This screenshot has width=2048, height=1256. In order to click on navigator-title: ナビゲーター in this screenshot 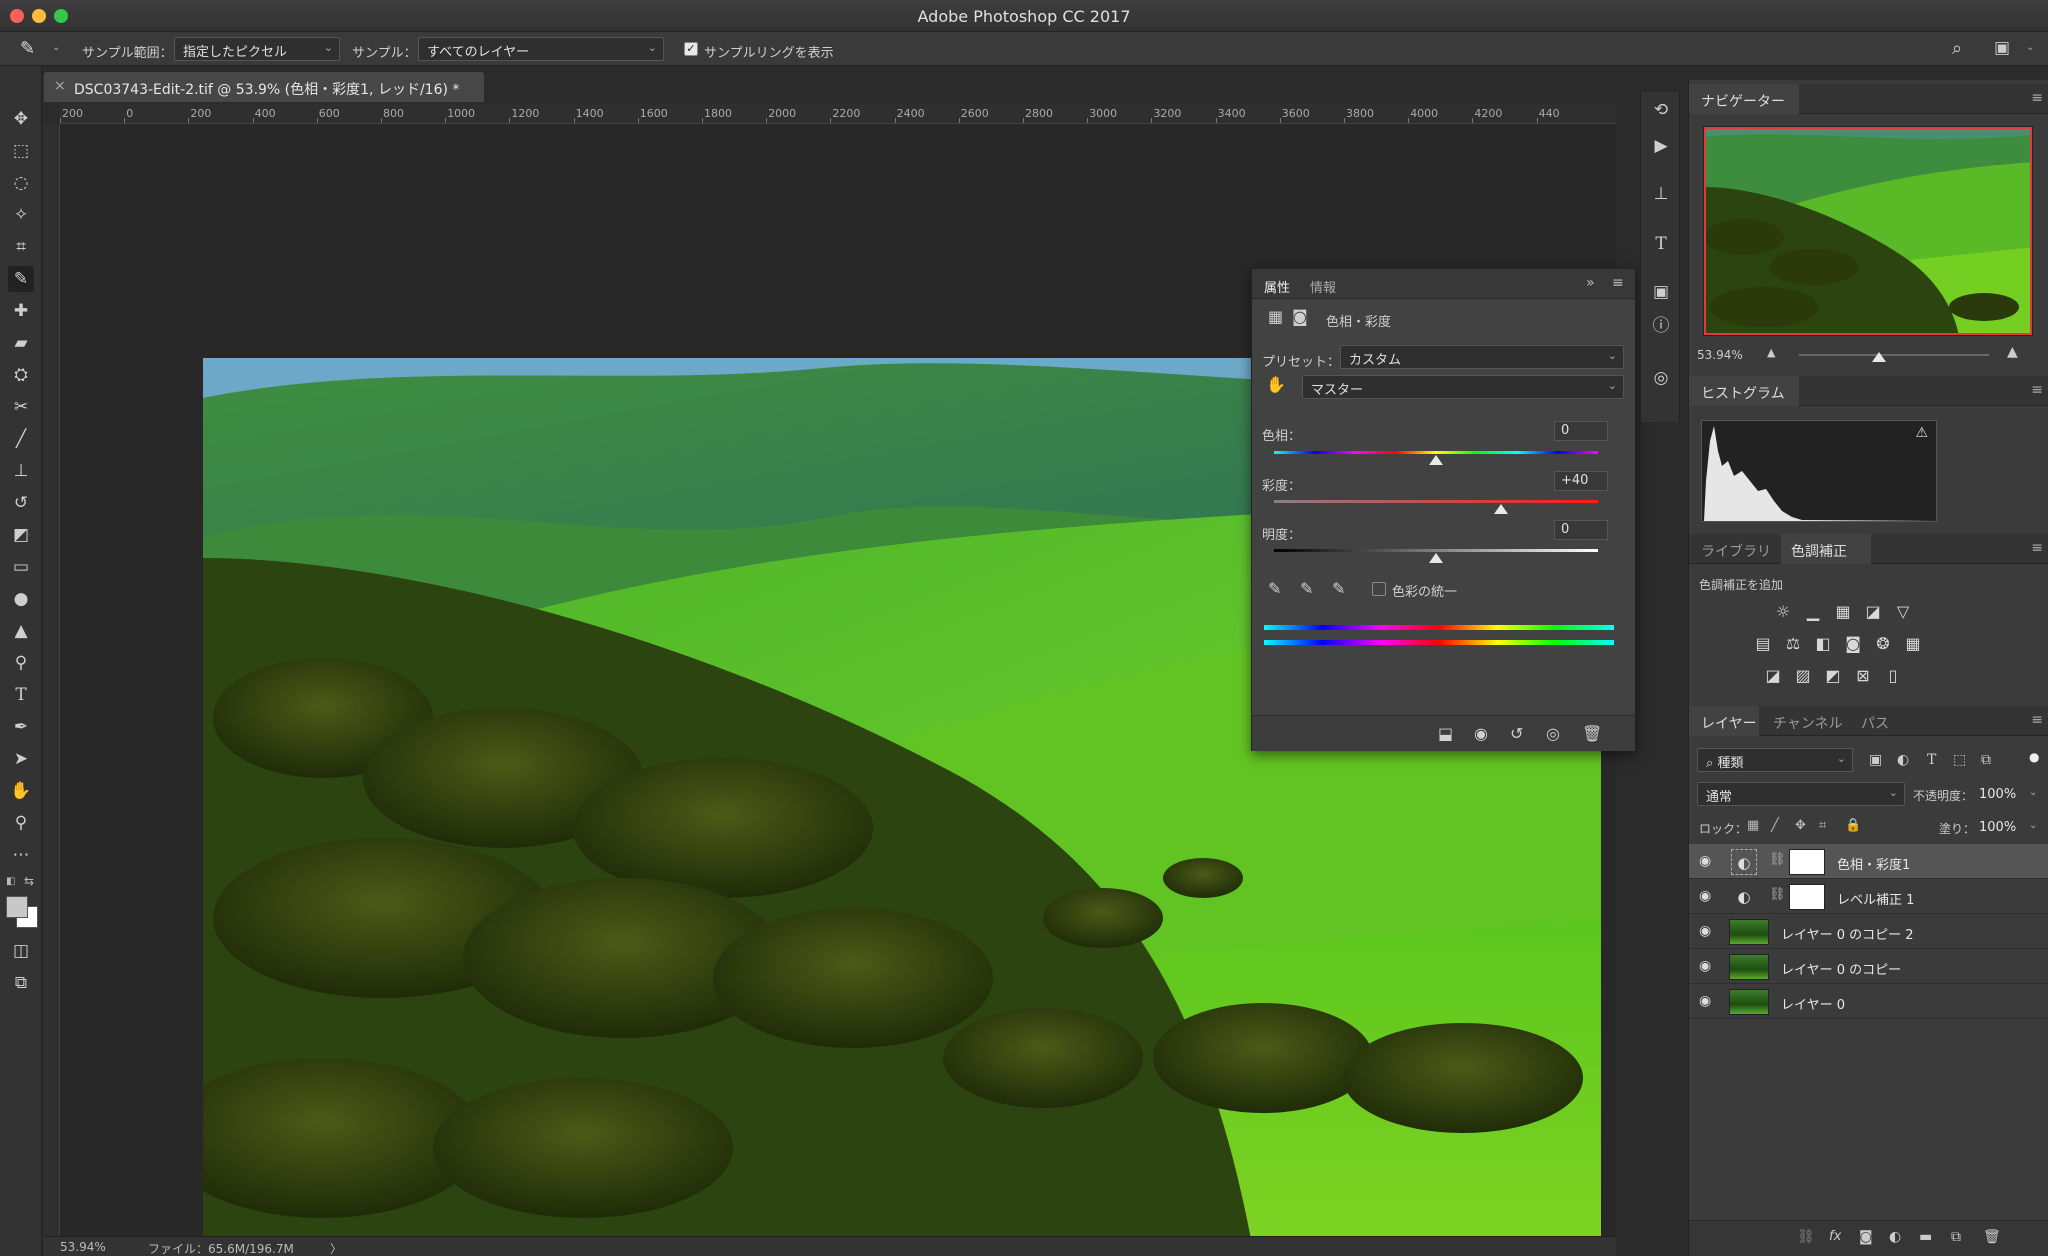, I will do `click(1743, 101)`.